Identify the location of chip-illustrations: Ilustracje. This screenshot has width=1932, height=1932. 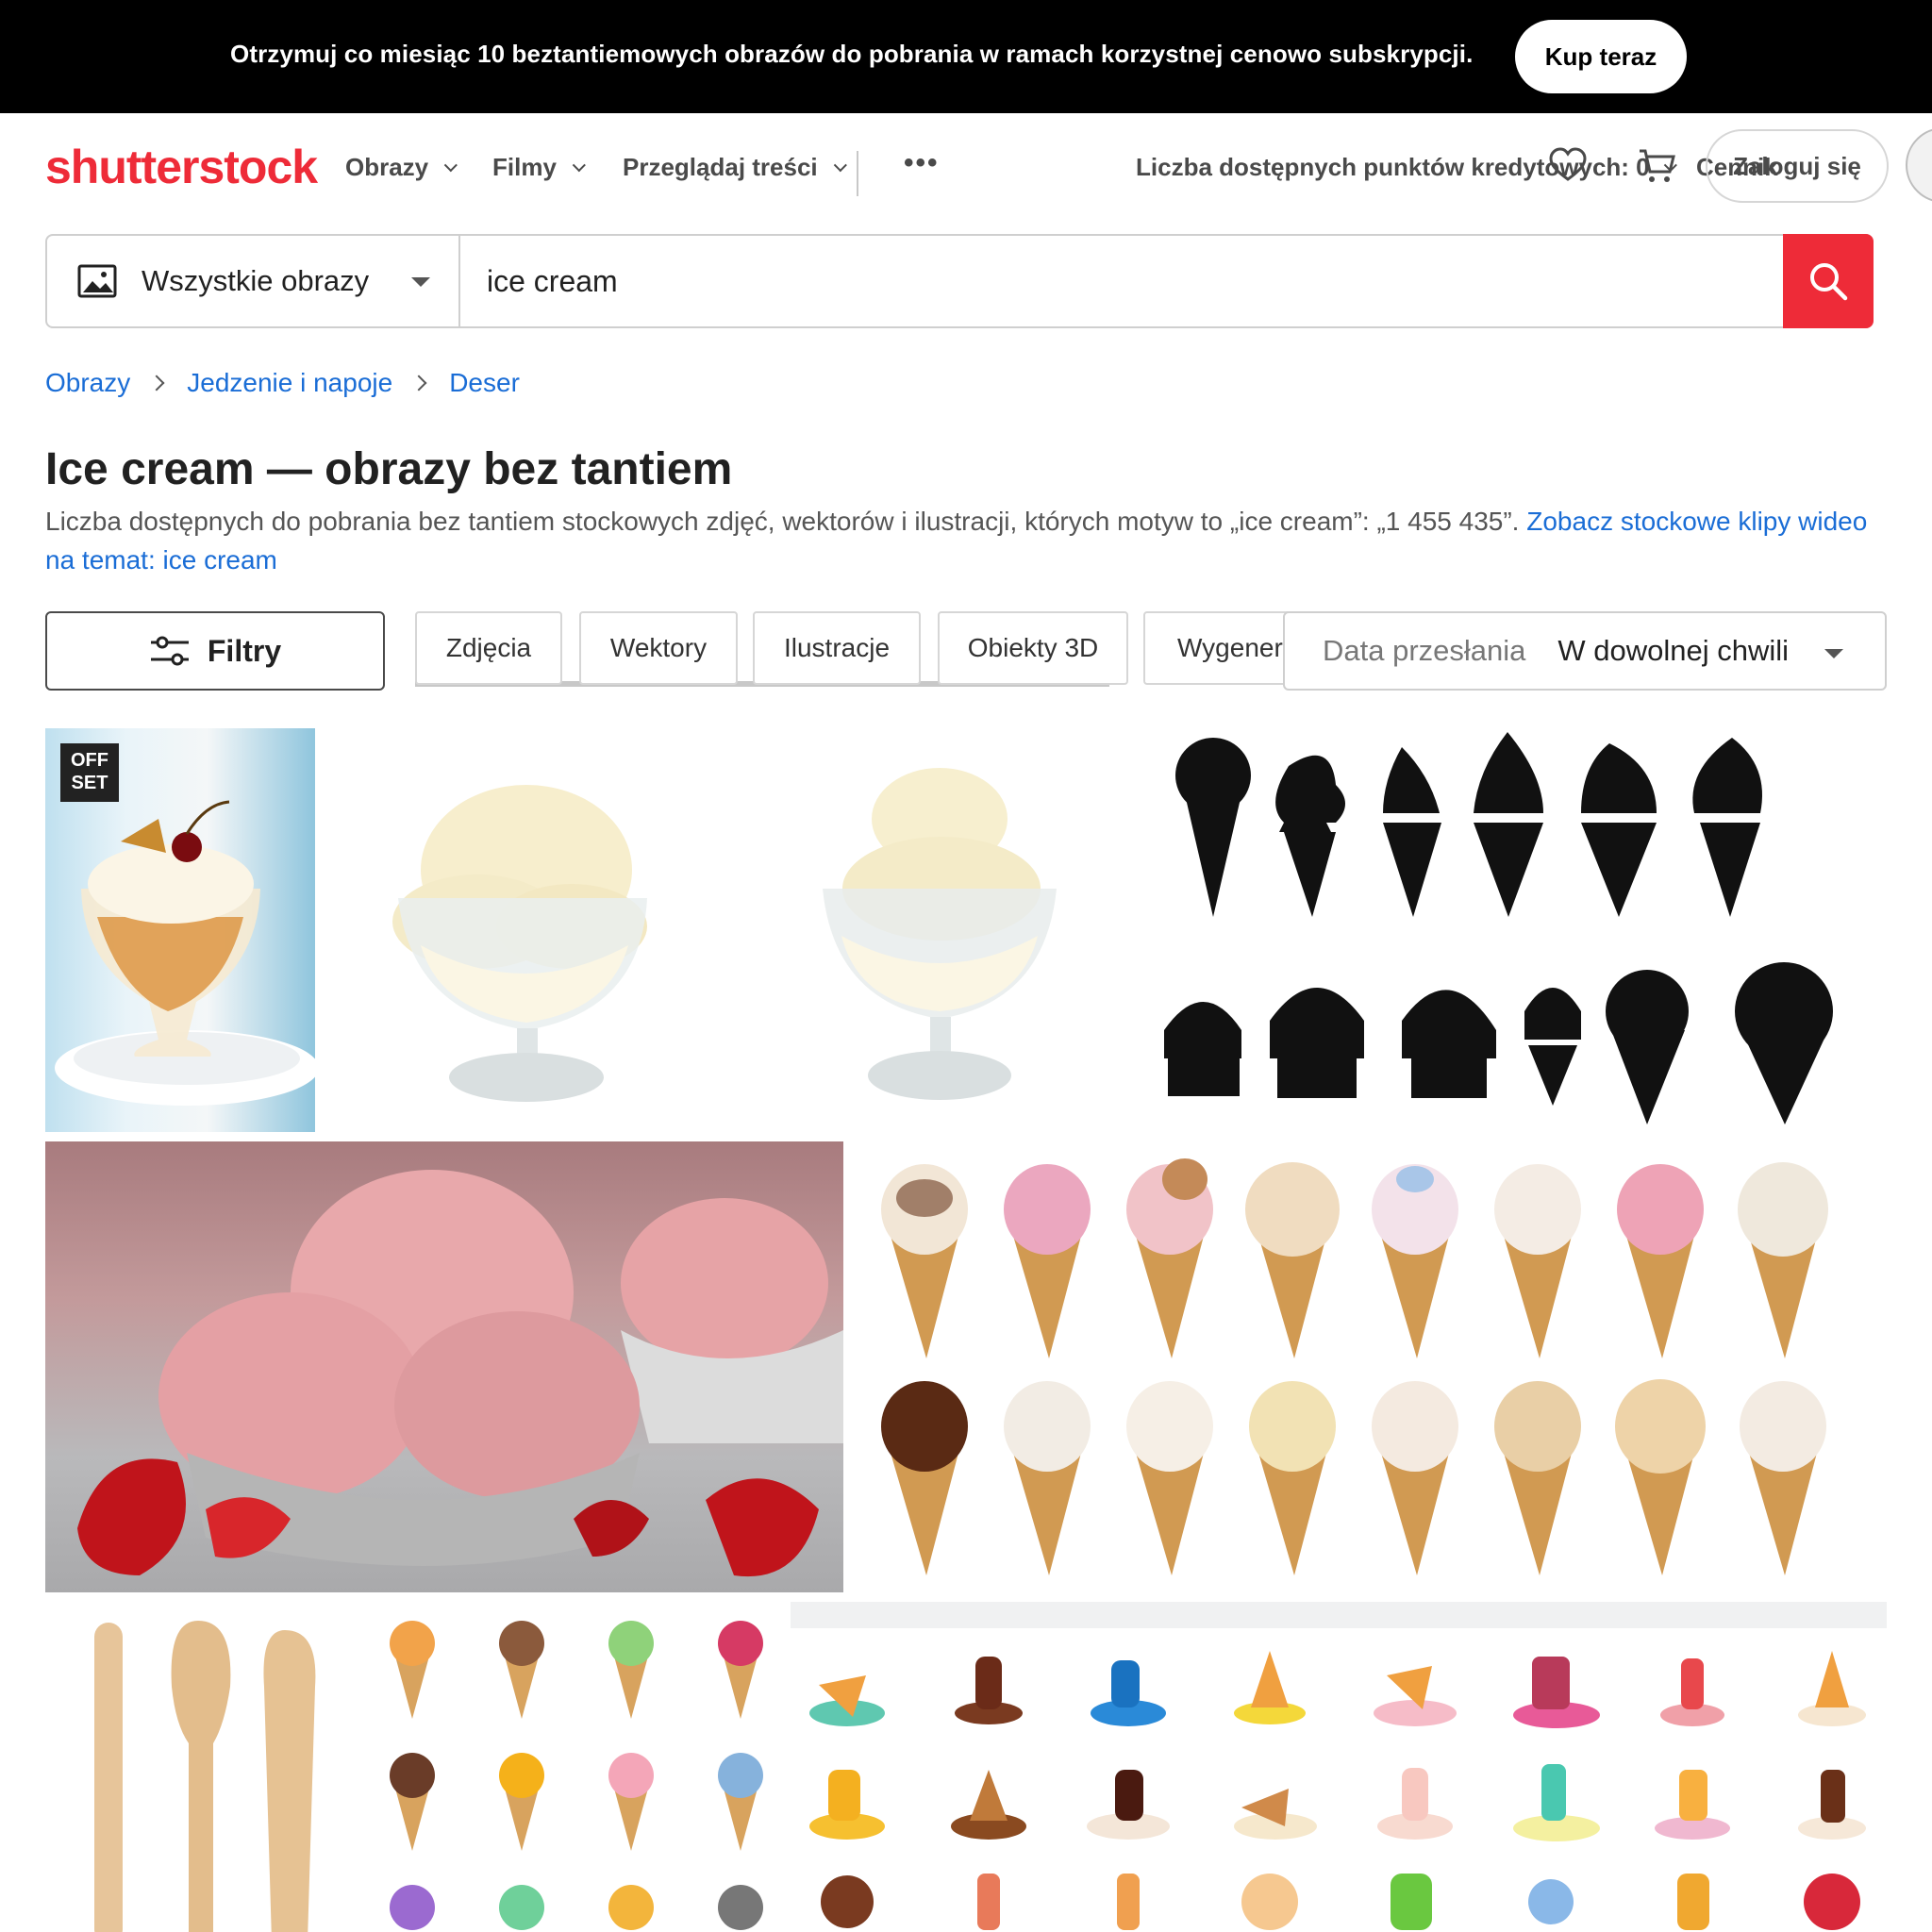
(837, 648).